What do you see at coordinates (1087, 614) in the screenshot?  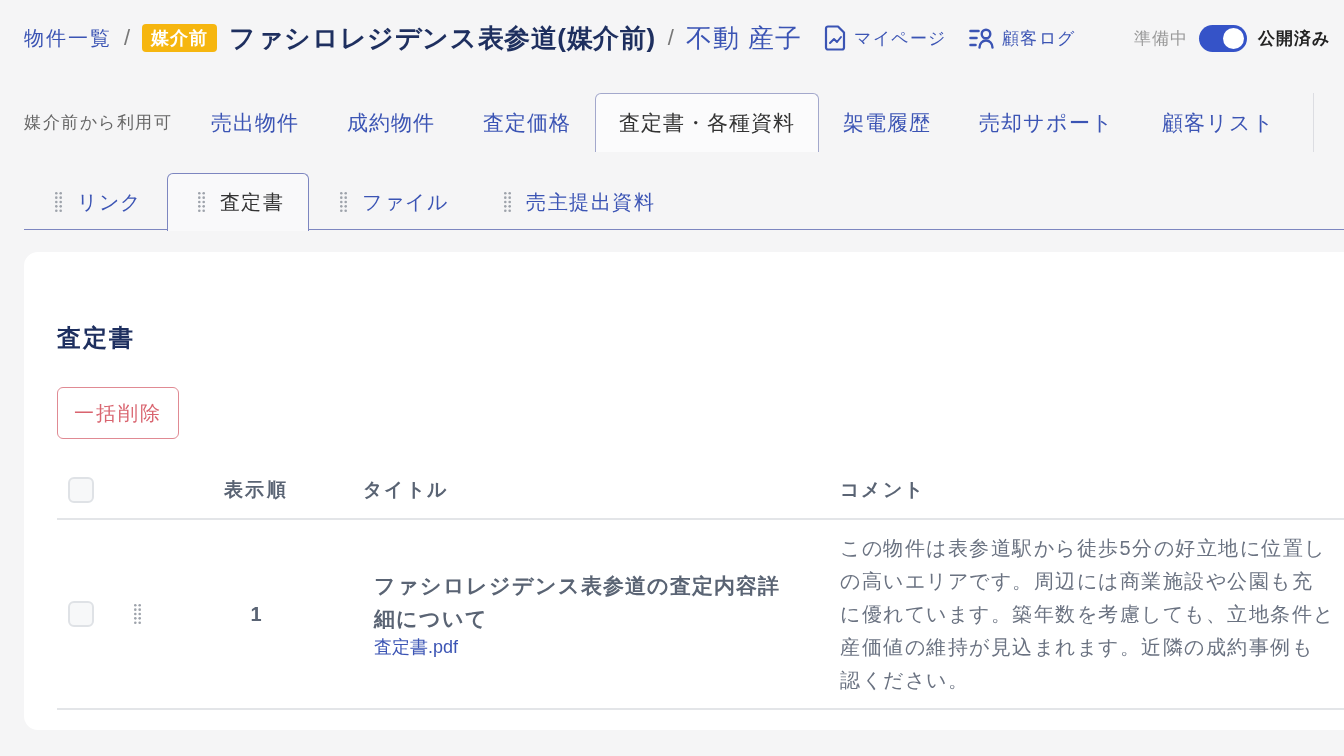 I see `comment-text: この物件は表参道駅から徒歩5分の好立地に位置し の高いエリアです。周辺には商業施設や公園も充 に優れています。築年数を考慮しても、立地条件と 産価値の維持が見込まれます。近隣の成約事例も 認ください。` at bounding box center [1087, 614].